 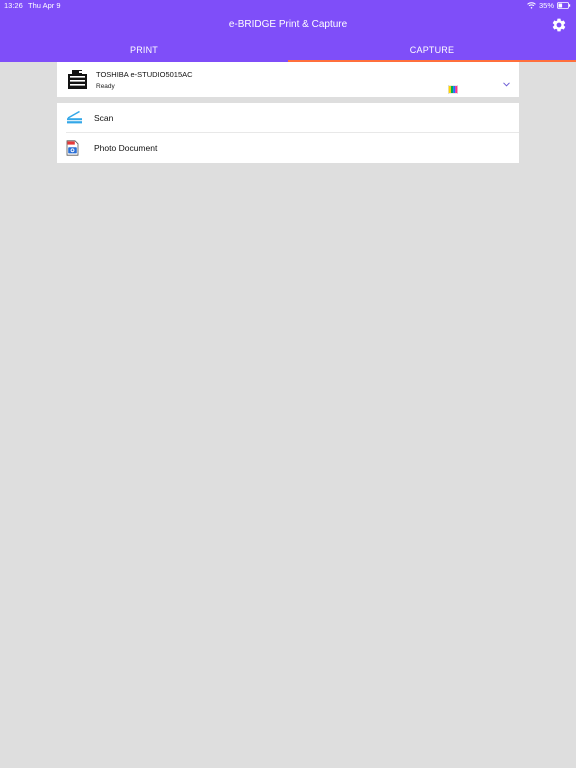 I want to click on tab-bar: PRINT CAPTURE, so click(x=288, y=51).